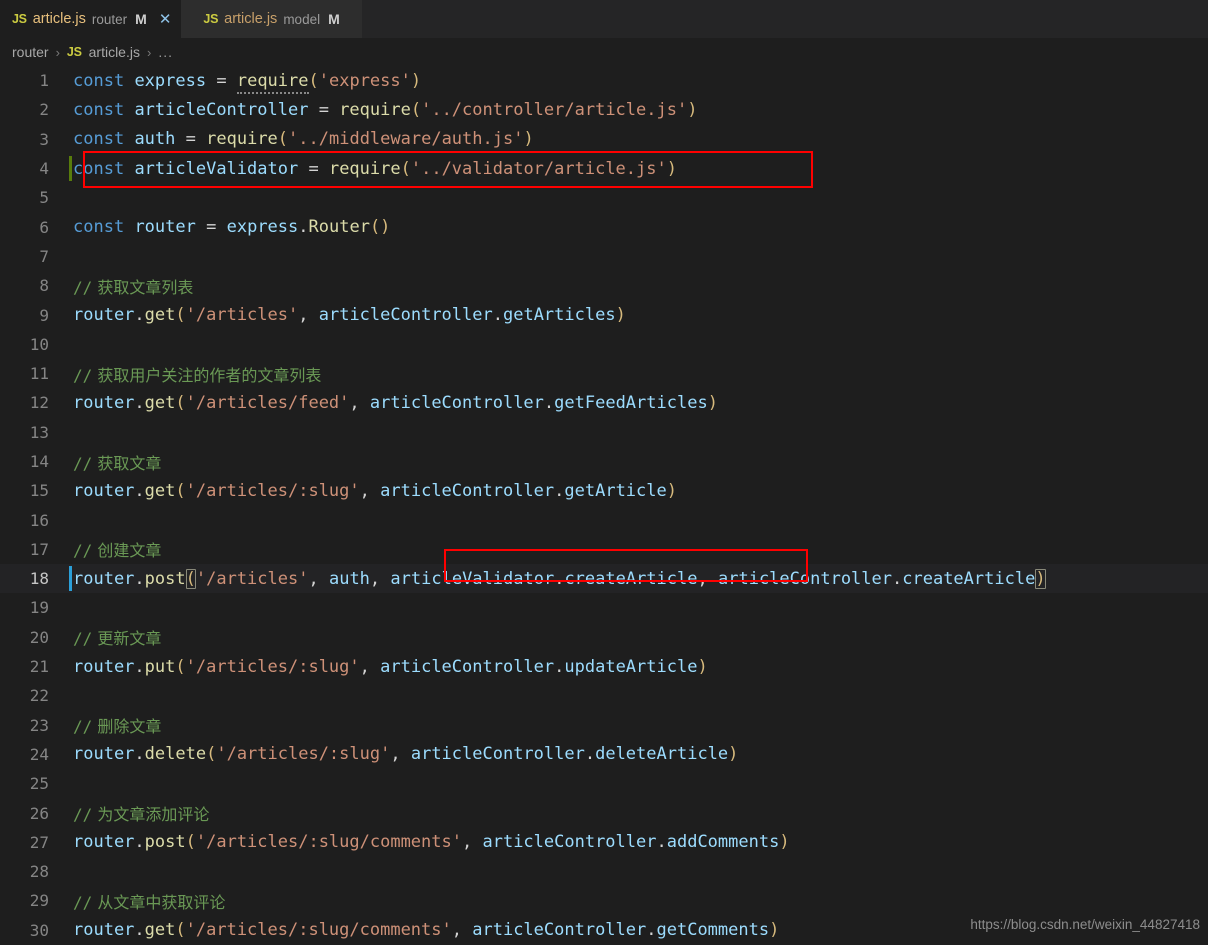 This screenshot has height=945, width=1208. I want to click on code-content: // 删除文章, so click(633, 725).